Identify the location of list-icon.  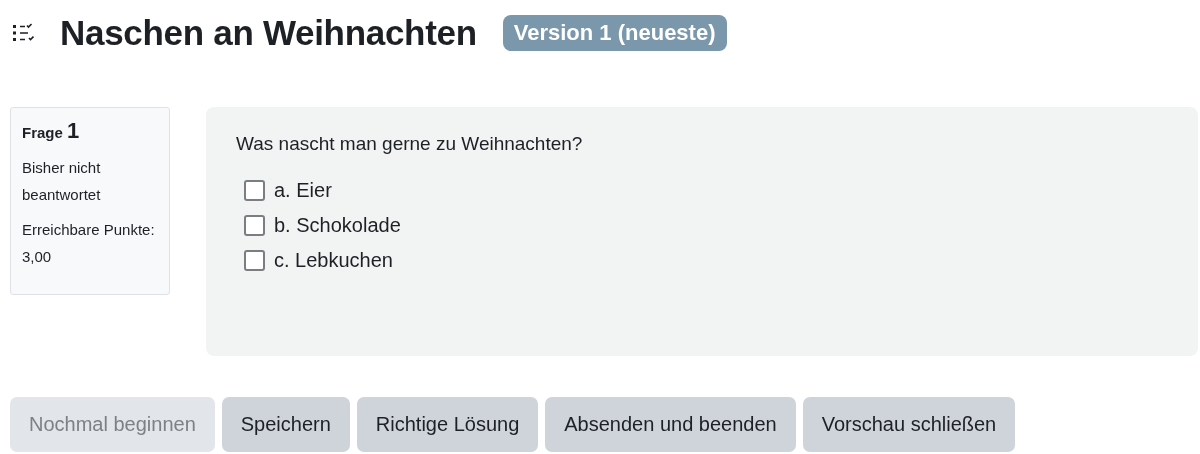
(23, 33).